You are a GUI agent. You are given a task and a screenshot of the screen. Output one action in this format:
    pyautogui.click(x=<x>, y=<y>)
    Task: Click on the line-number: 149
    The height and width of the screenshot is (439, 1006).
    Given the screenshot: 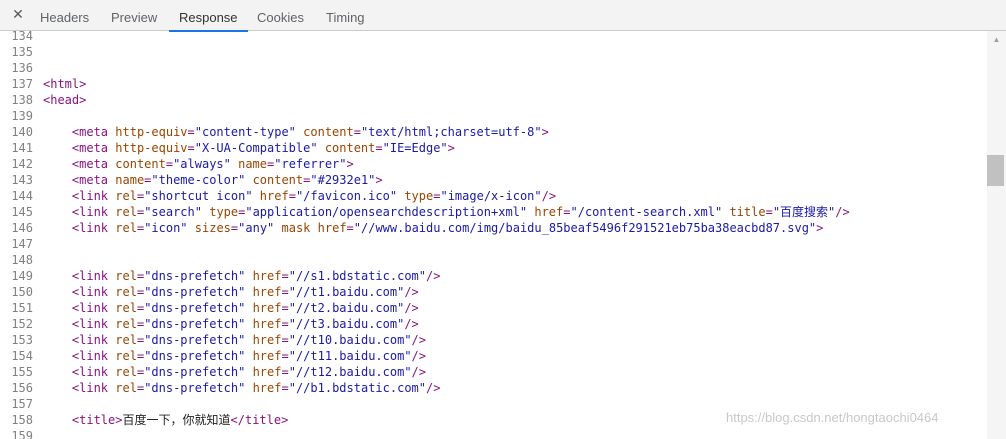 What is the action you would take?
    pyautogui.click(x=22, y=276)
    